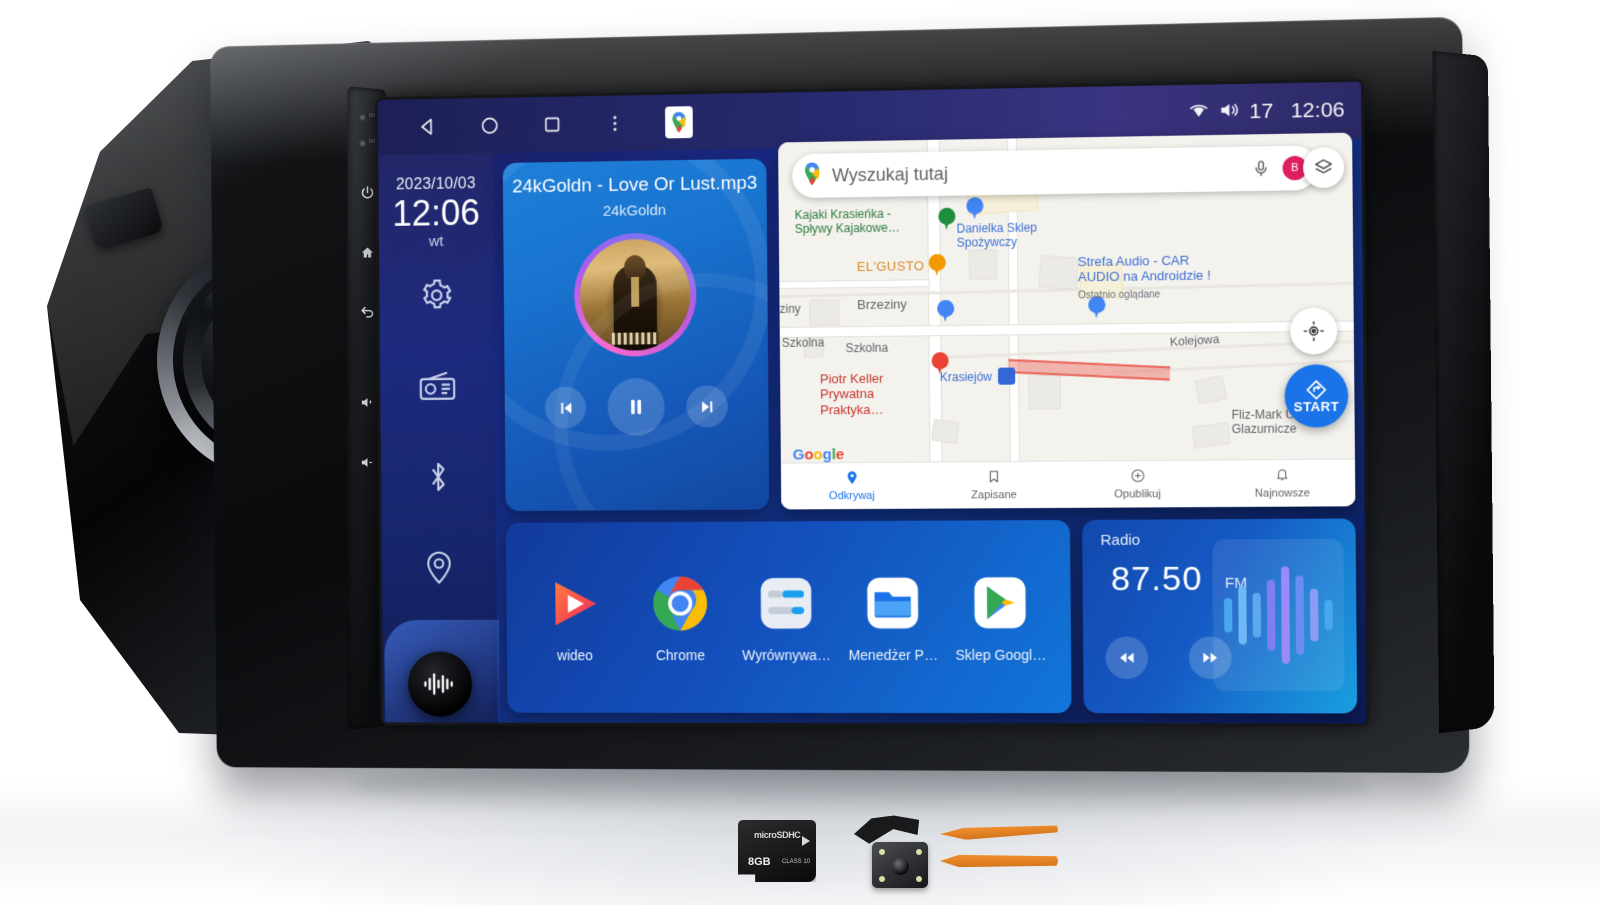 The height and width of the screenshot is (905, 1600). Describe the element at coordinates (786, 603) in the screenshot. I see `equalizer-icon` at that location.